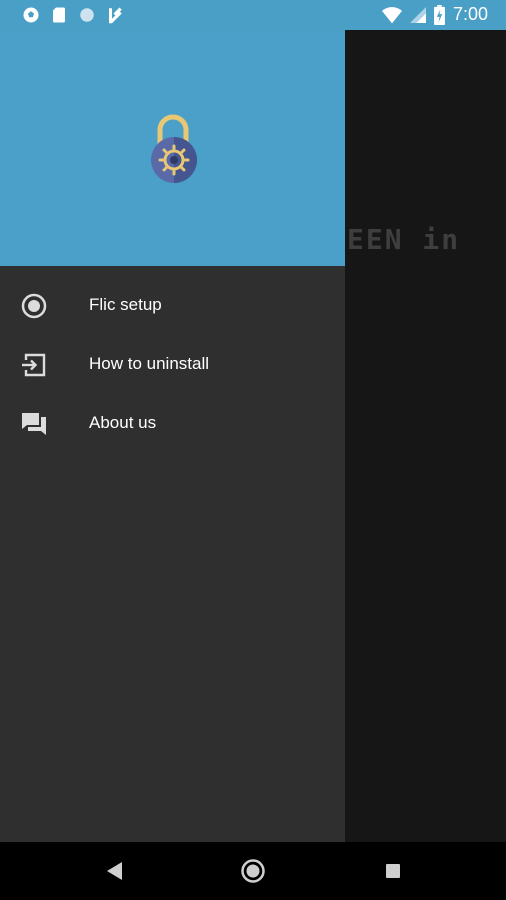 The height and width of the screenshot is (900, 506). What do you see at coordinates (439, 14) in the screenshot?
I see `battery-icon` at bounding box center [439, 14].